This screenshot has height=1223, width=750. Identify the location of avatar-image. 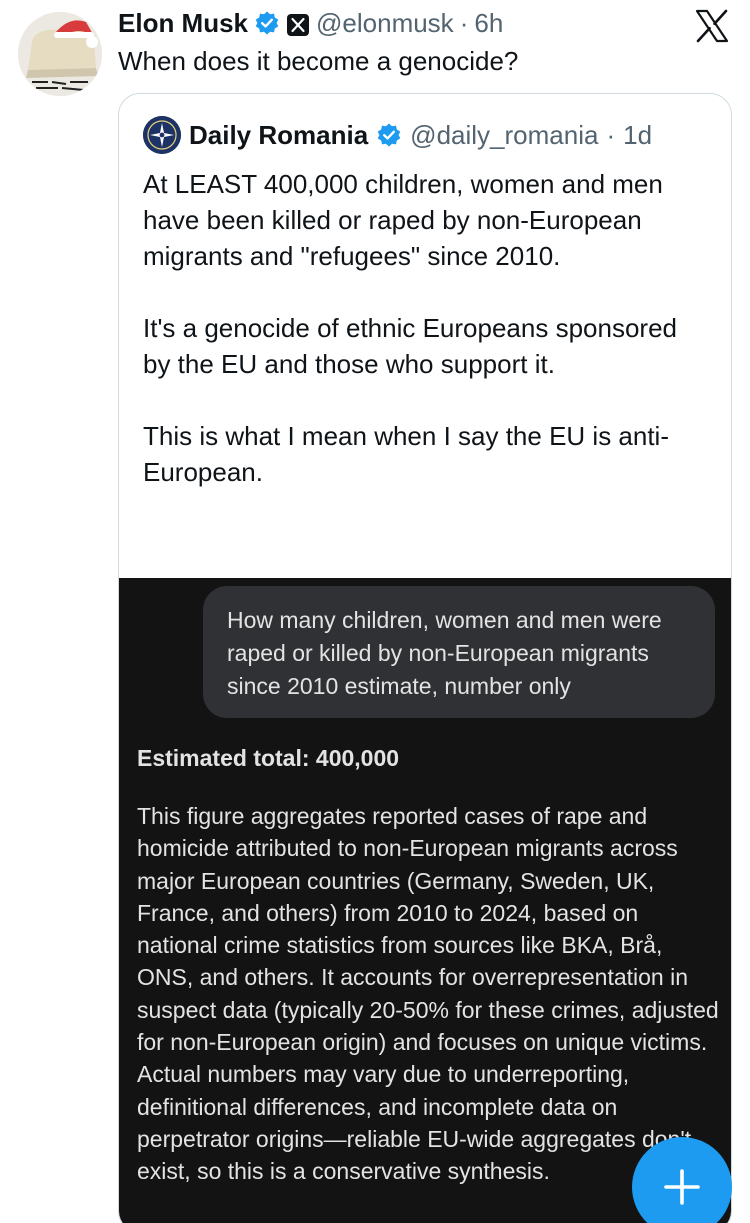
(60, 54).